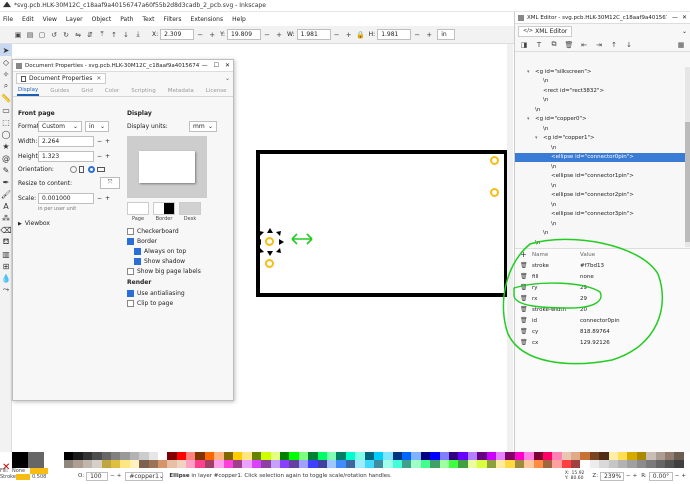  Describe the element at coordinates (602, 196) in the screenshot. I see `xml-node: <ellipse id="connector2pin">` at that location.